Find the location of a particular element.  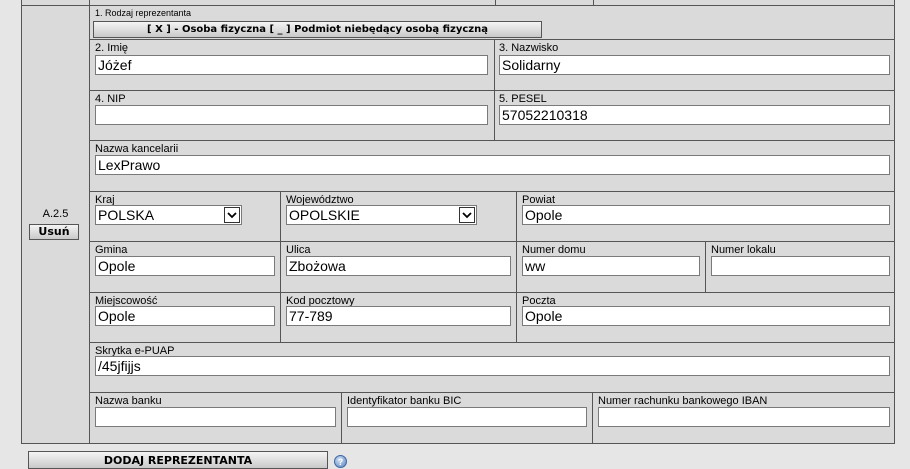

pesel-label: 5. PESEL is located at coordinates (523, 99).